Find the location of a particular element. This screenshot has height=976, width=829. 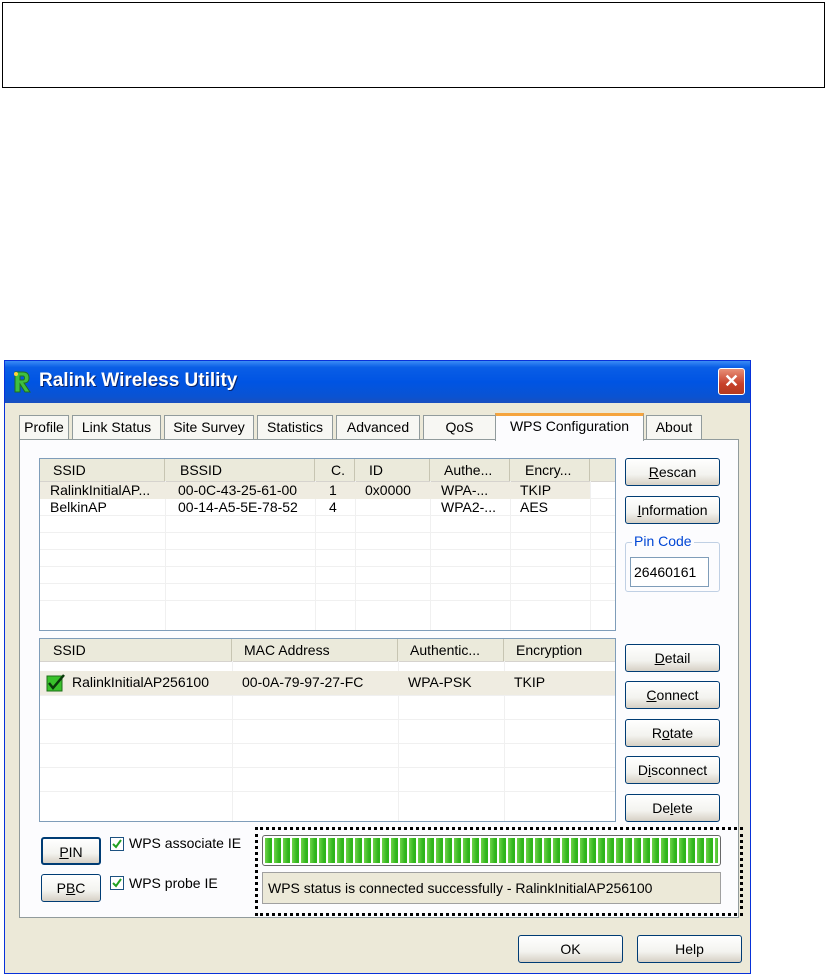

tab-wps-configuration: WPS Configuration is located at coordinates (569, 427).